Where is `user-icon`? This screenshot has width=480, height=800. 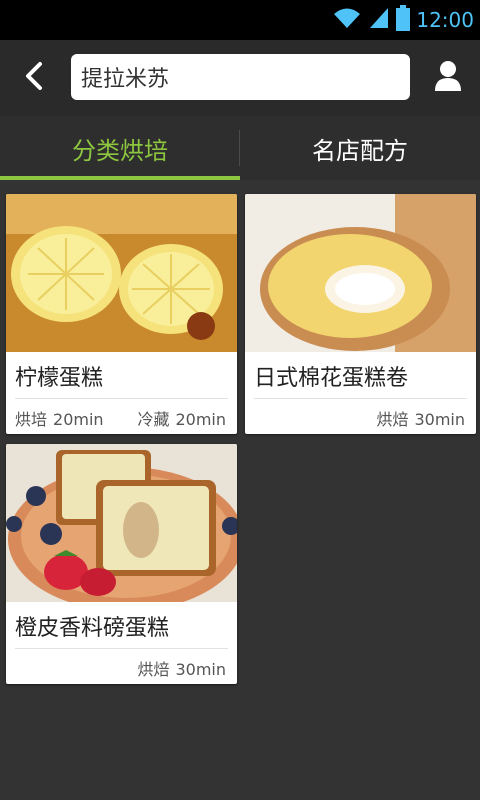
user-icon is located at coordinates (448, 78).